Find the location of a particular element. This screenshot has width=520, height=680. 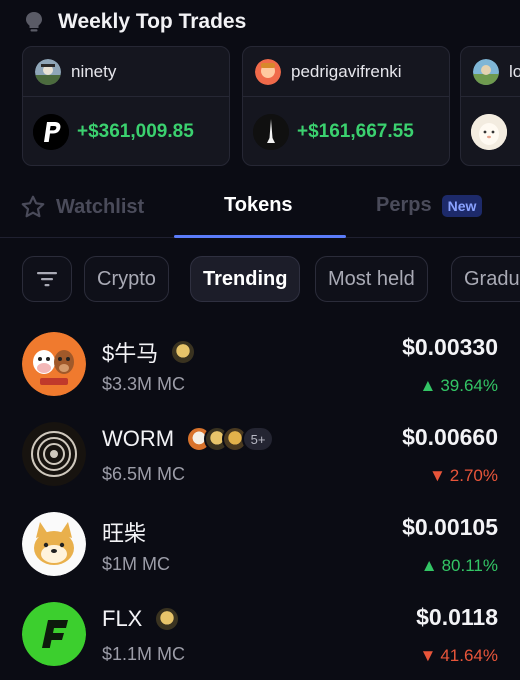

token-change-value: 2.70% is located at coordinates (473, 475).